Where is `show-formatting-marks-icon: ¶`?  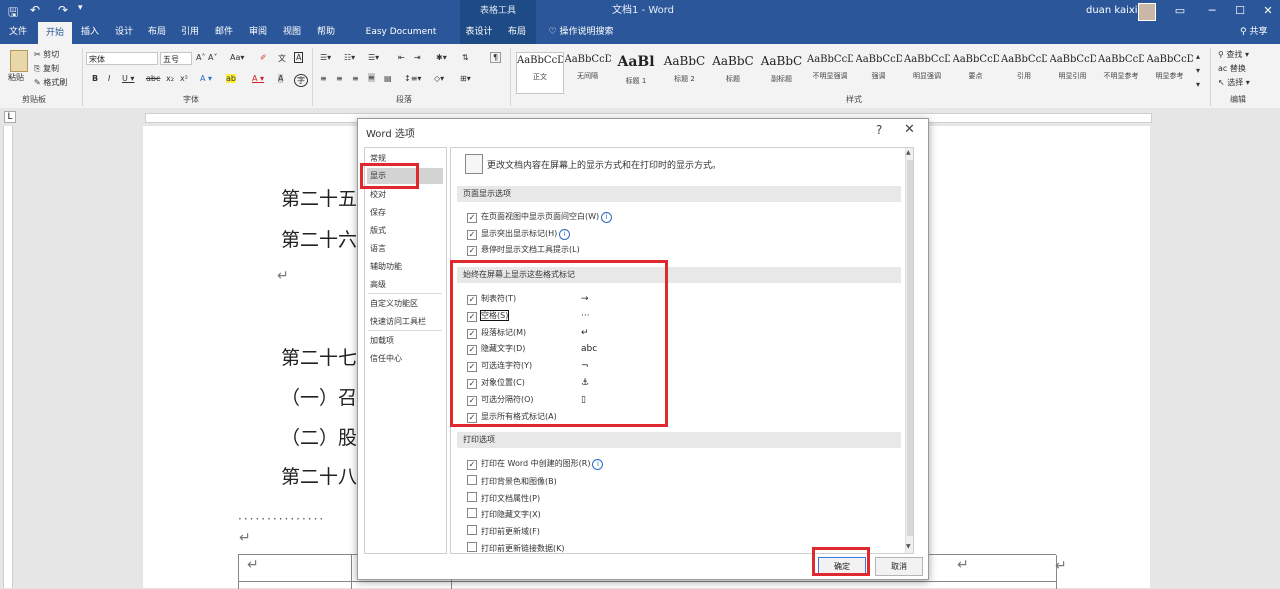 show-formatting-marks-icon: ¶ is located at coordinates (496, 57).